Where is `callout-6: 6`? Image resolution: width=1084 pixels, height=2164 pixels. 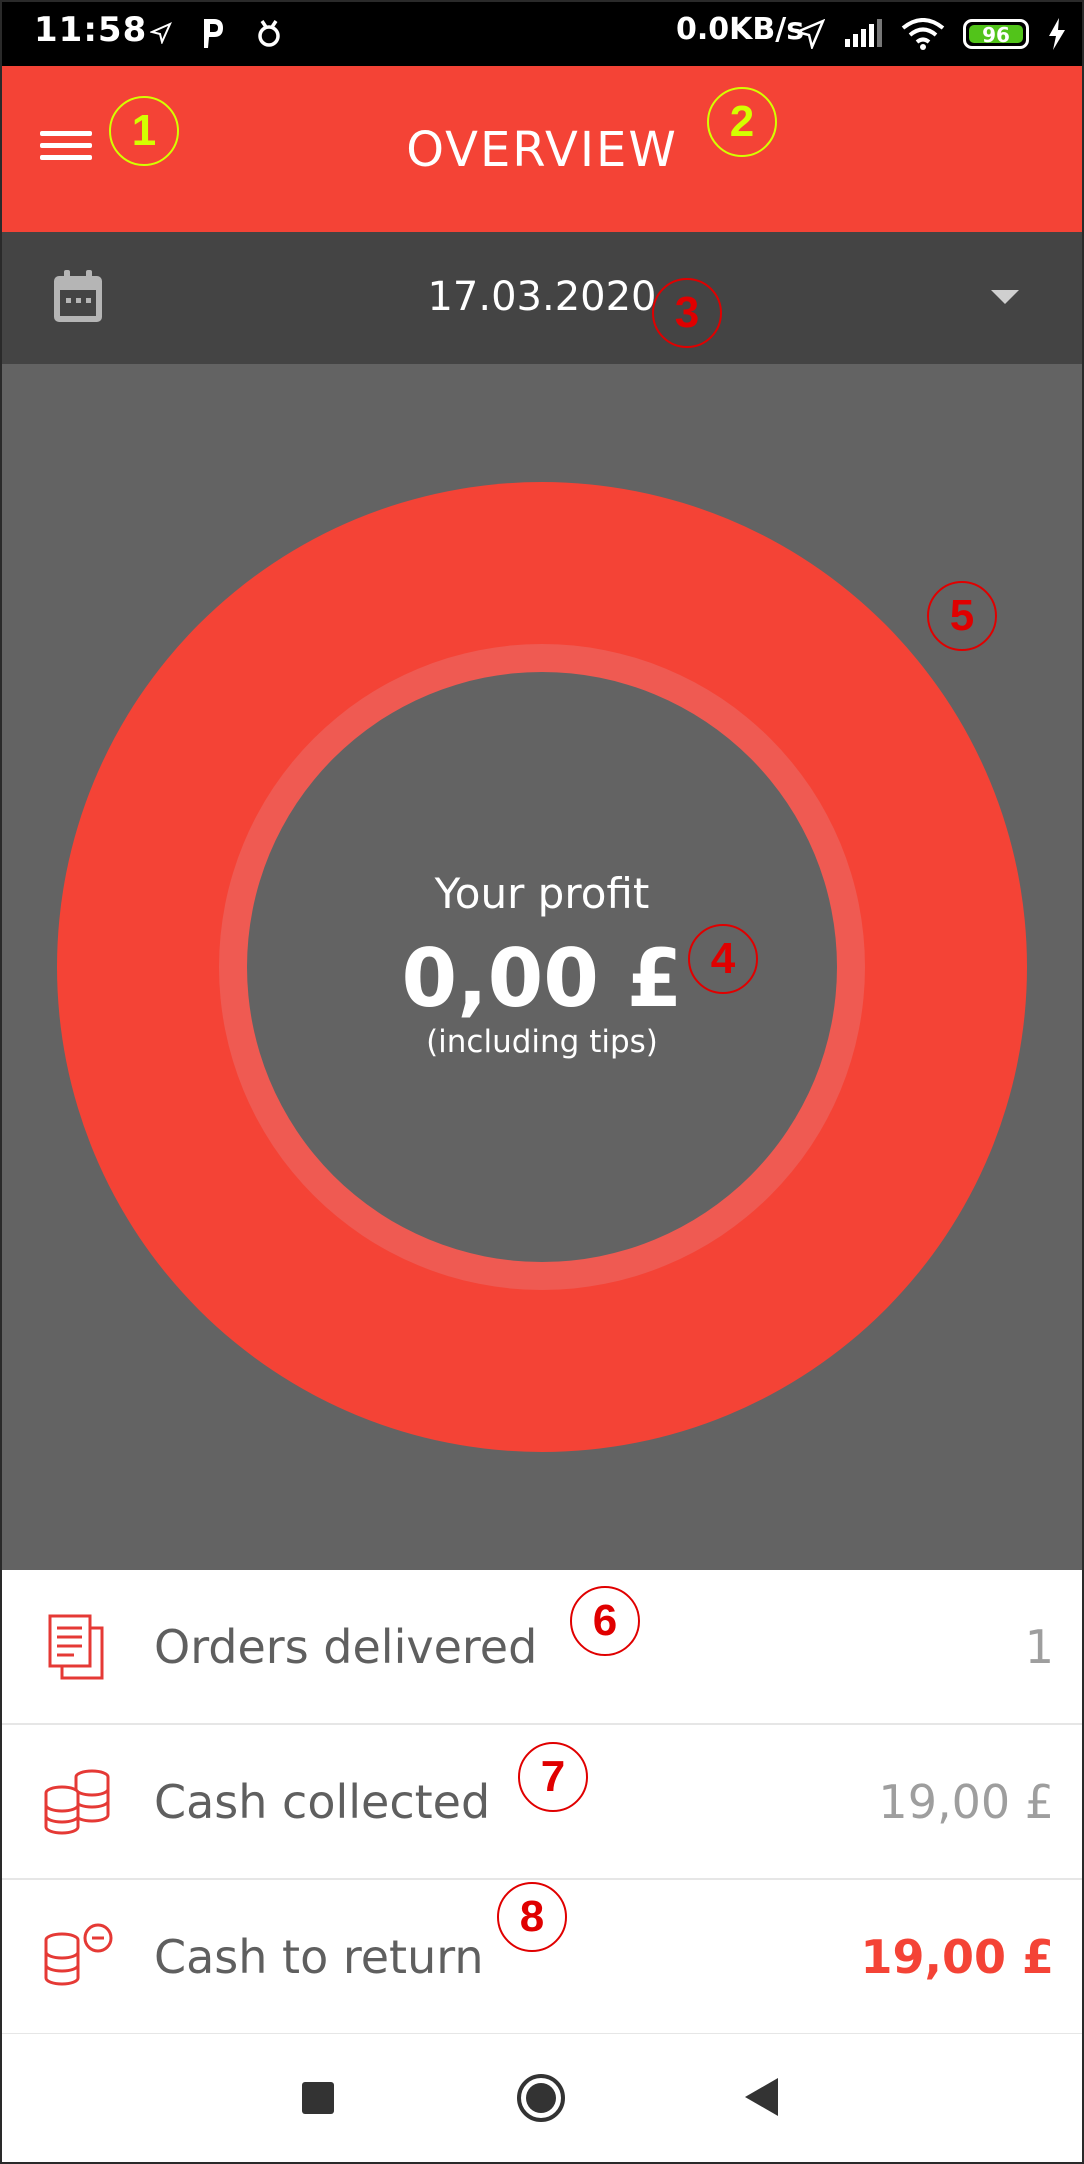
callout-6: 6 is located at coordinates (605, 1621).